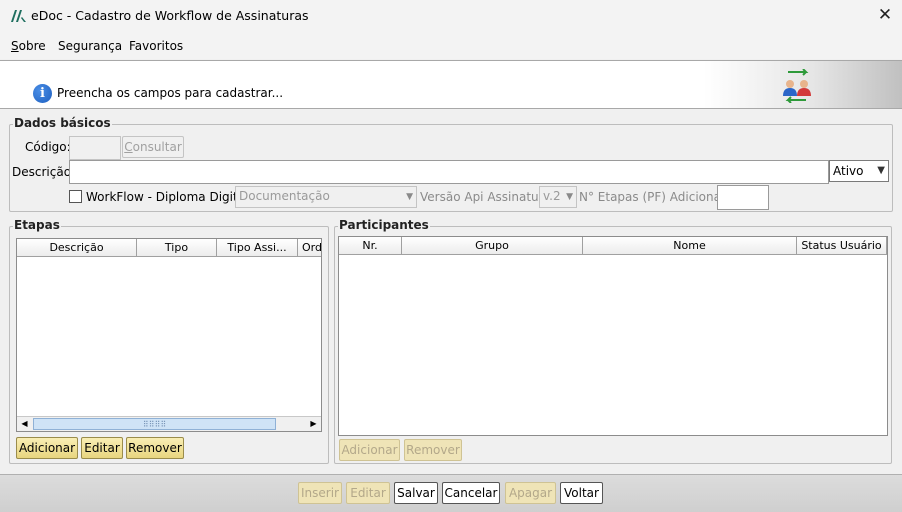  I want to click on participantes-col-status-usuario: Status Usuário, so click(842, 246).